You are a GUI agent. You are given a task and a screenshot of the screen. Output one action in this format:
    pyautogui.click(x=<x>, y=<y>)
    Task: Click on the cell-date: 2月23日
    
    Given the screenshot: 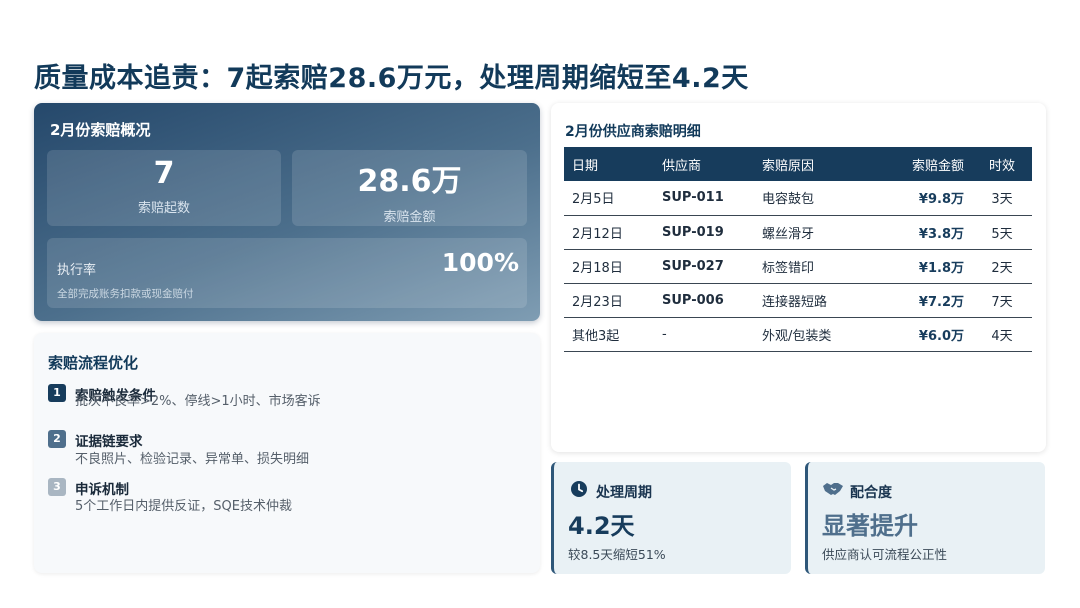 What is the action you would take?
    pyautogui.click(x=609, y=300)
    